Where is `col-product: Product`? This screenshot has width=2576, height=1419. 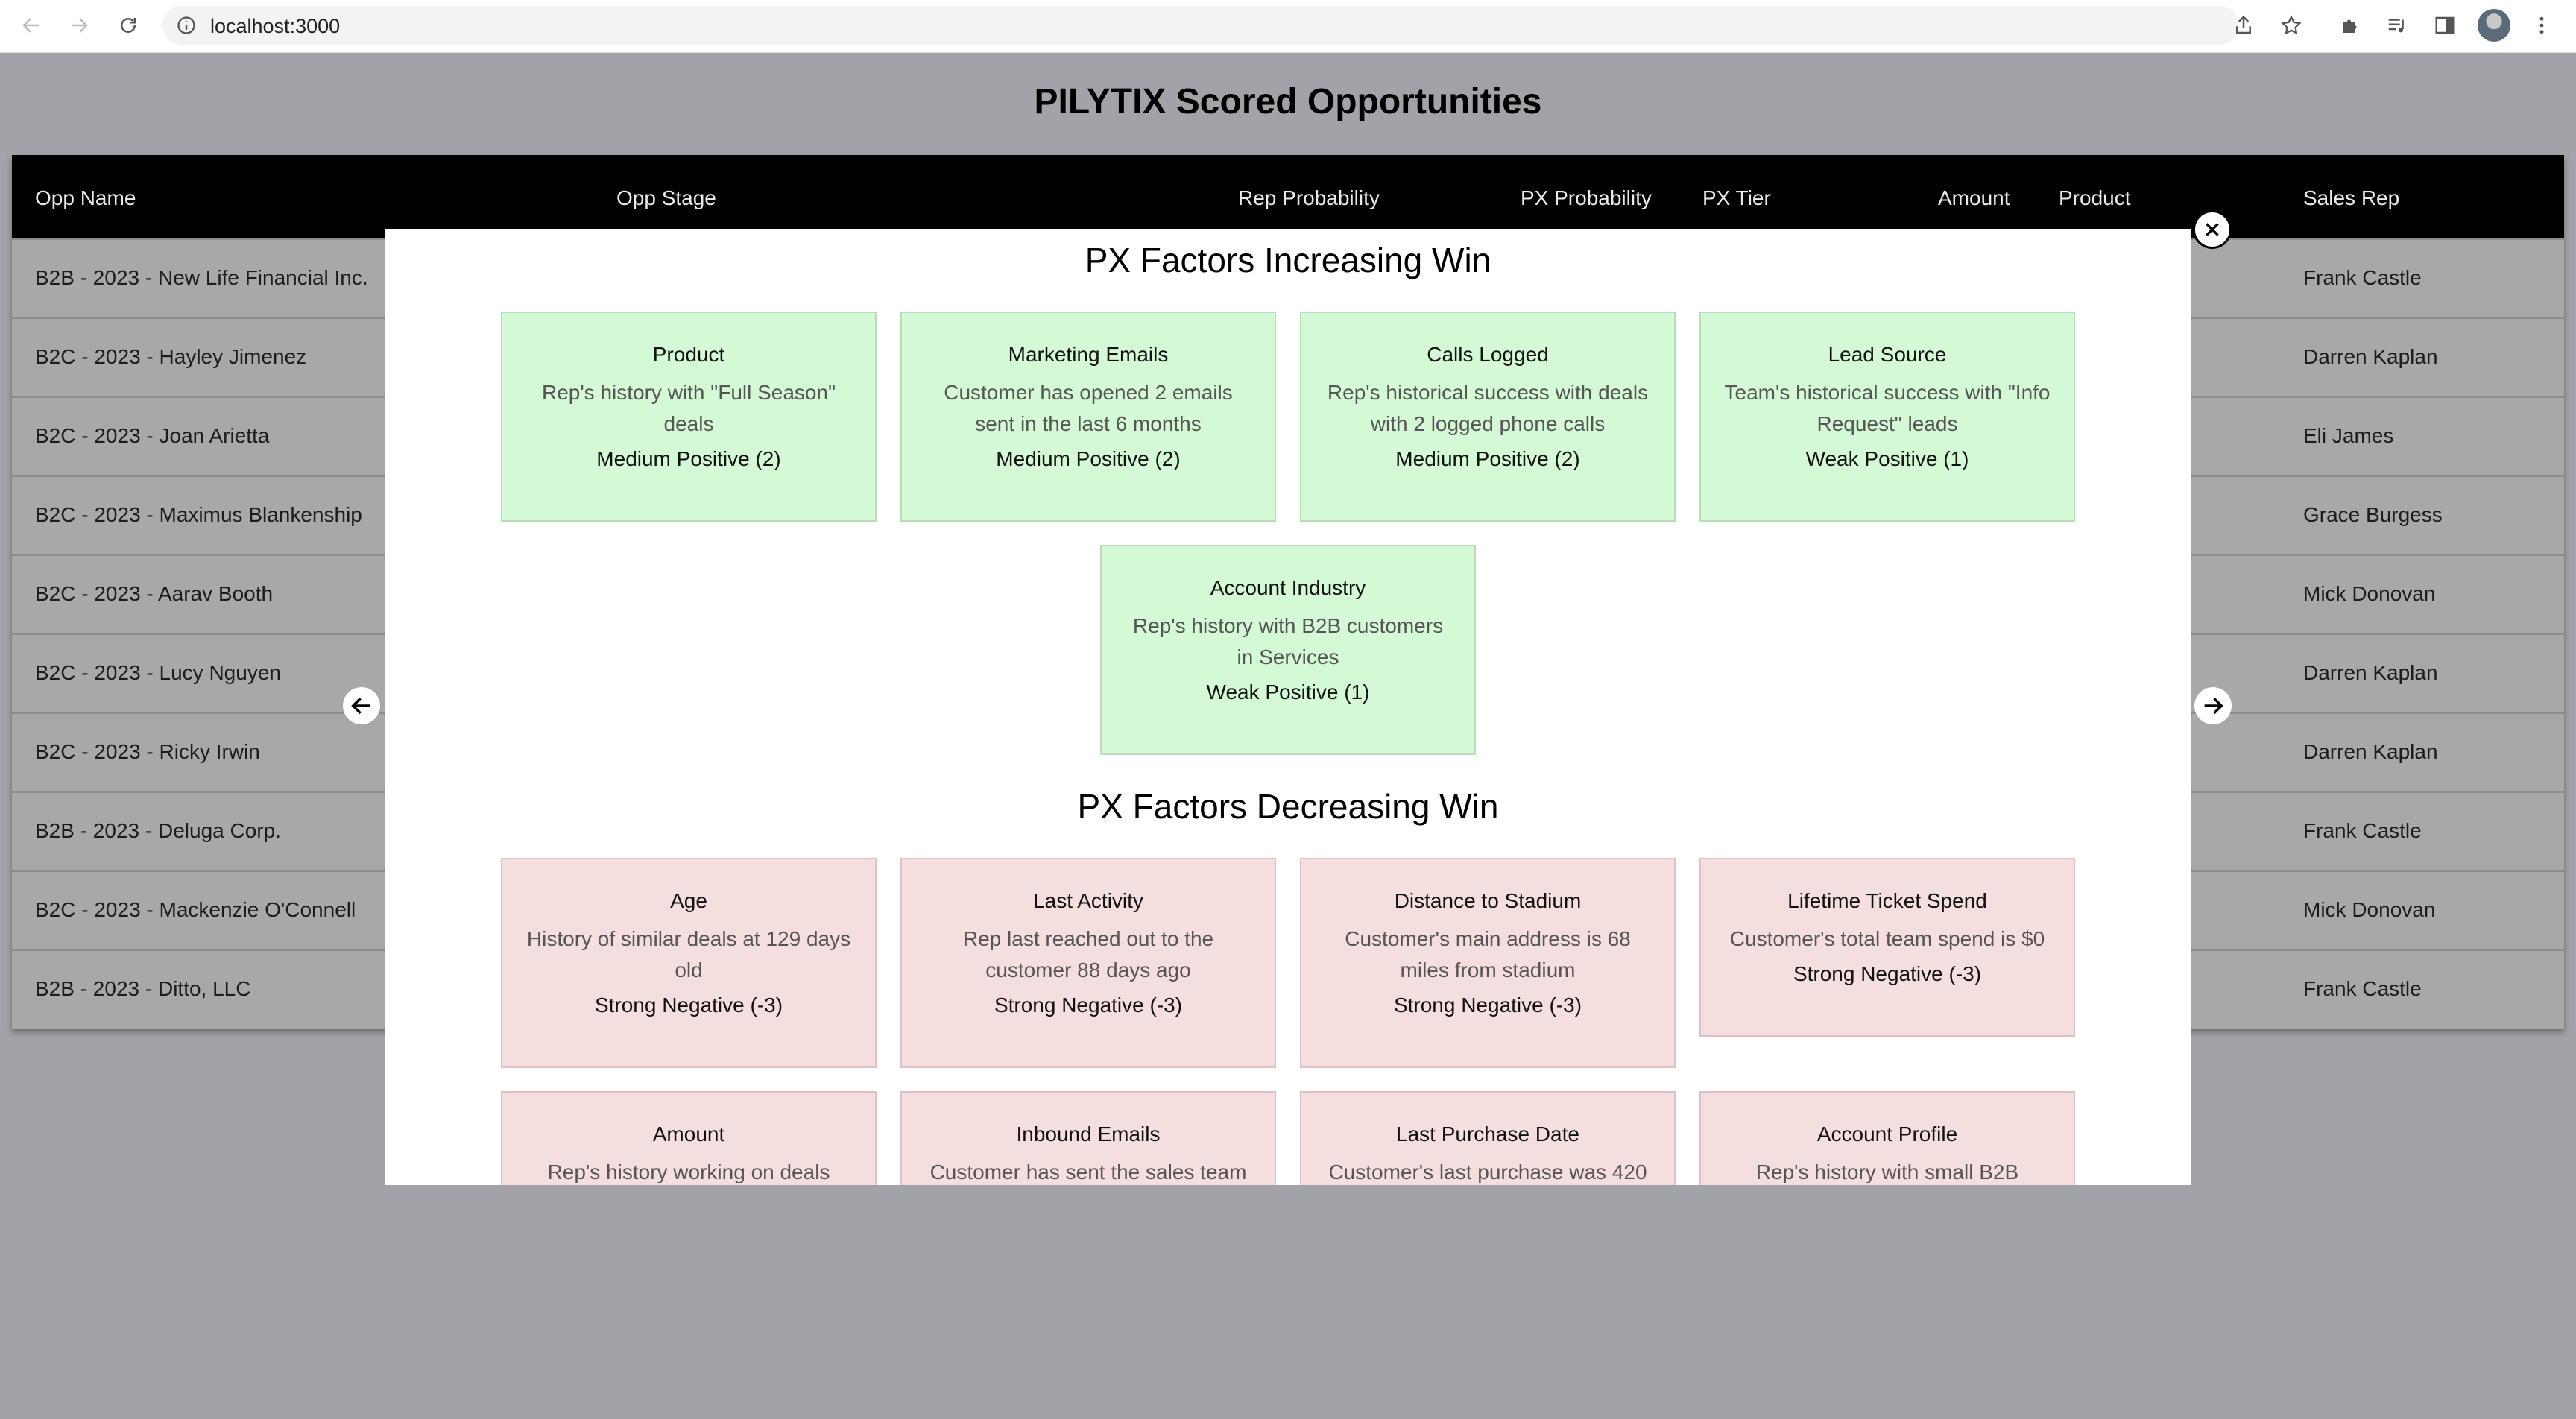 col-product: Product is located at coordinates (2095, 198).